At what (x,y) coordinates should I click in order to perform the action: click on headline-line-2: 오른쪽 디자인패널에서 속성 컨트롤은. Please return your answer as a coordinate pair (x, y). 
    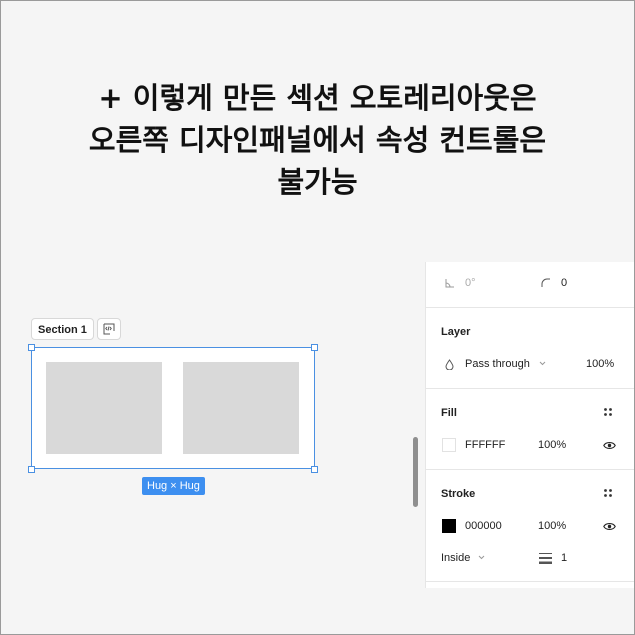
    Looking at the image, I should click on (317, 140).